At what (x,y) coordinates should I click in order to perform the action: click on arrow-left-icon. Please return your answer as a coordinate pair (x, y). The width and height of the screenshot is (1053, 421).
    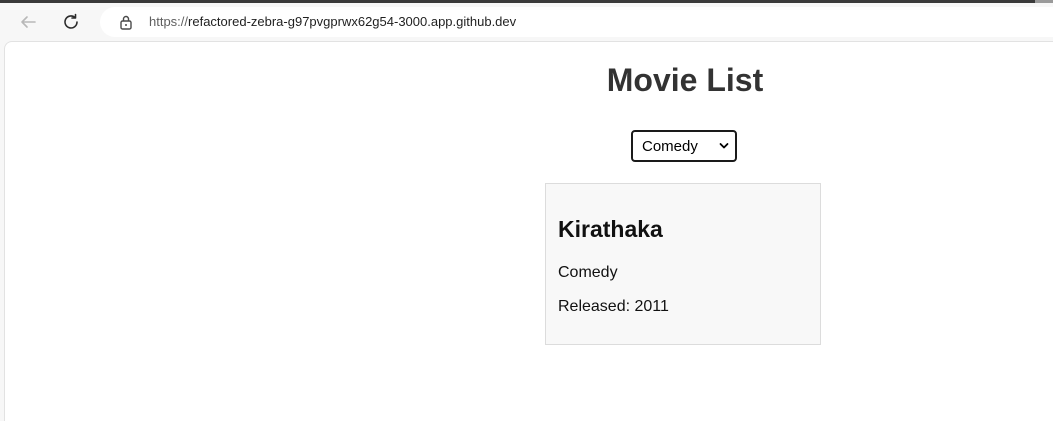
    Looking at the image, I should click on (28, 22).